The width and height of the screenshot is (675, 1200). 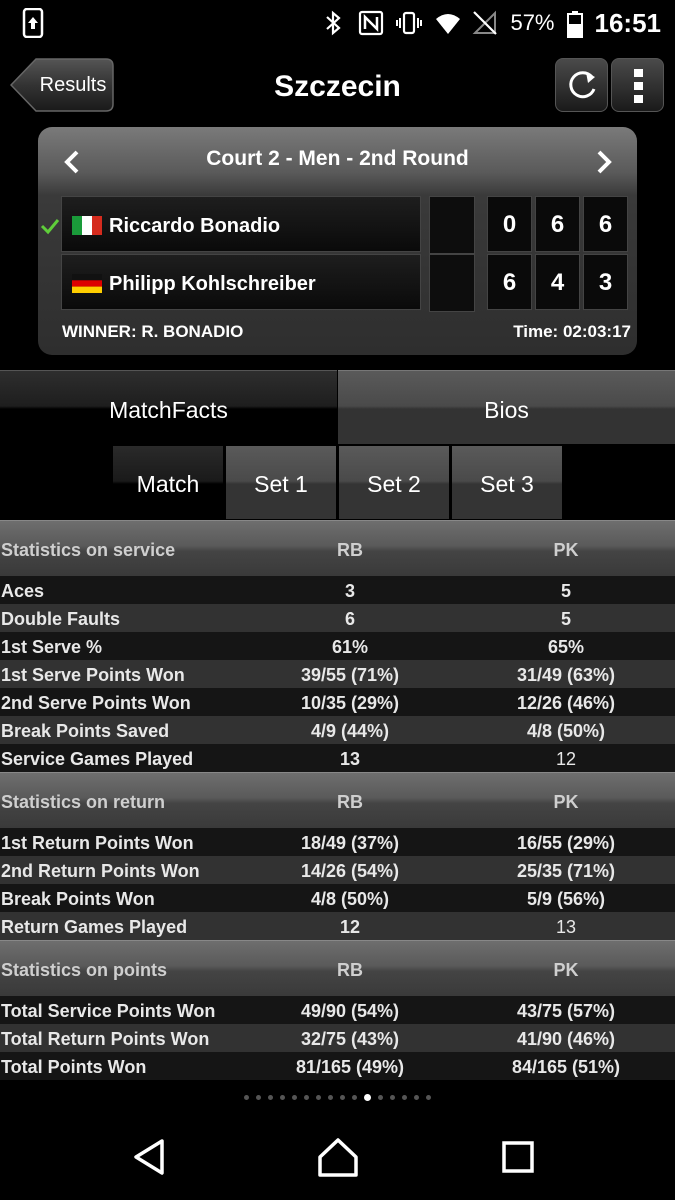 I want to click on stat-value-pk: 13, so click(x=566, y=927).